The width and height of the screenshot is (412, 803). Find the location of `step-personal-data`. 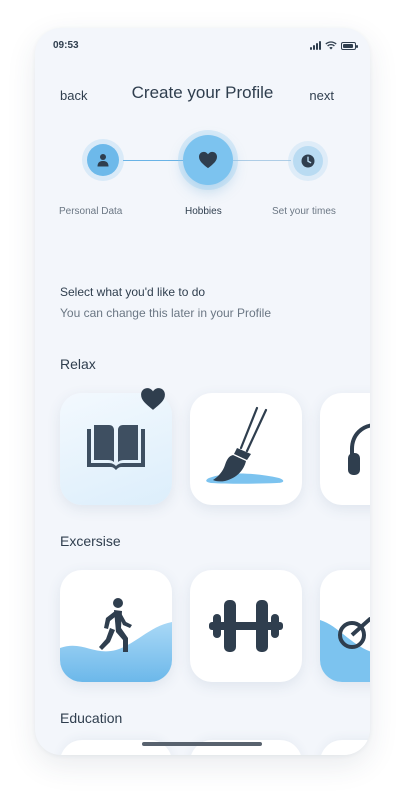

step-personal-data is located at coordinates (103, 160).